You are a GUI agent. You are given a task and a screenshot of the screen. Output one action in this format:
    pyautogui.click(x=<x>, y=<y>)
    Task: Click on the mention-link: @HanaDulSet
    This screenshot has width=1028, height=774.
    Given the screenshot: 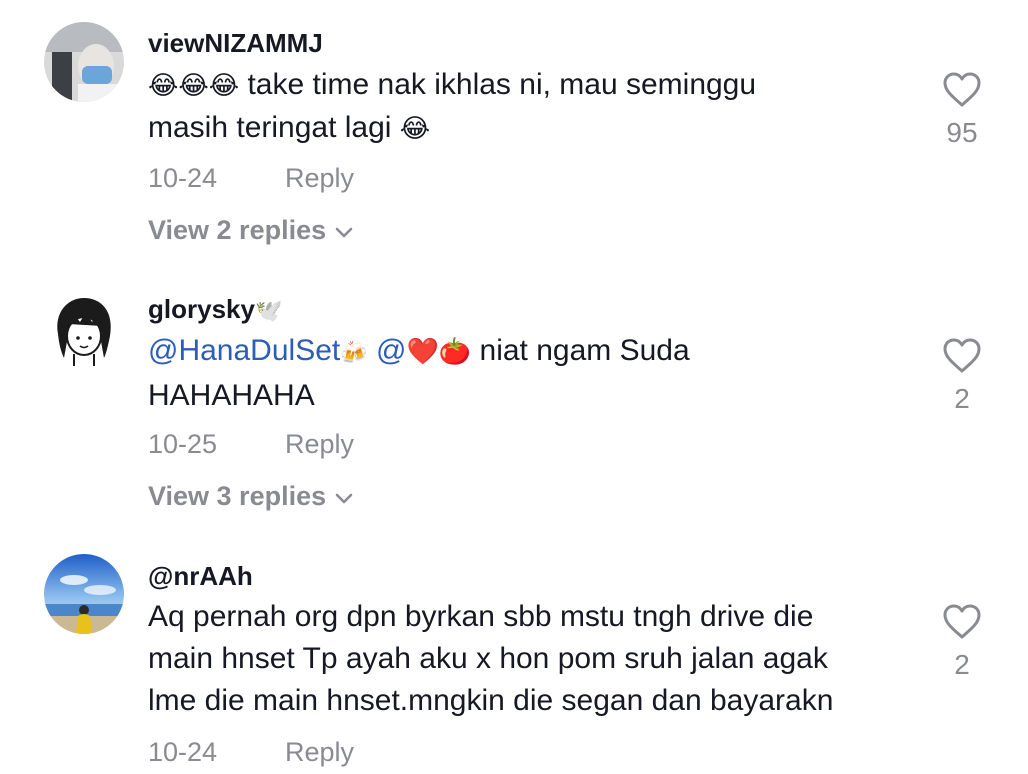 What is the action you would take?
    pyautogui.click(x=244, y=350)
    